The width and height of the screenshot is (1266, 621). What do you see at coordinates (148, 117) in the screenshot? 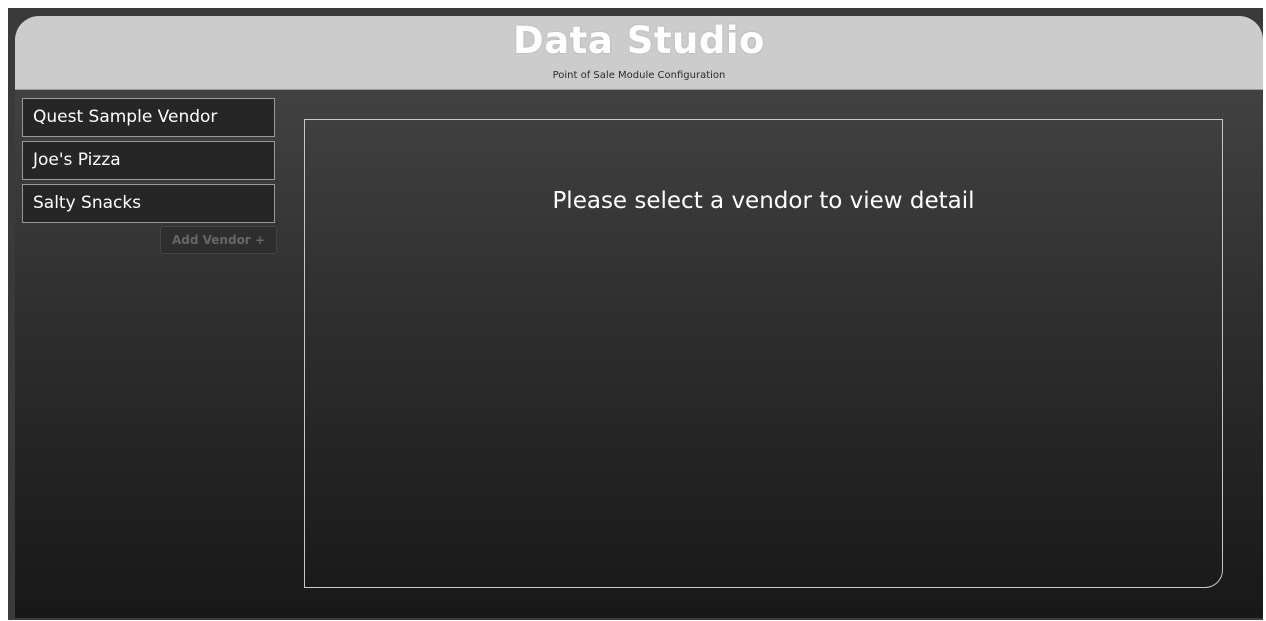
I see `vendor-item-quest-sample-vendor: Quest Sample Vendor` at bounding box center [148, 117].